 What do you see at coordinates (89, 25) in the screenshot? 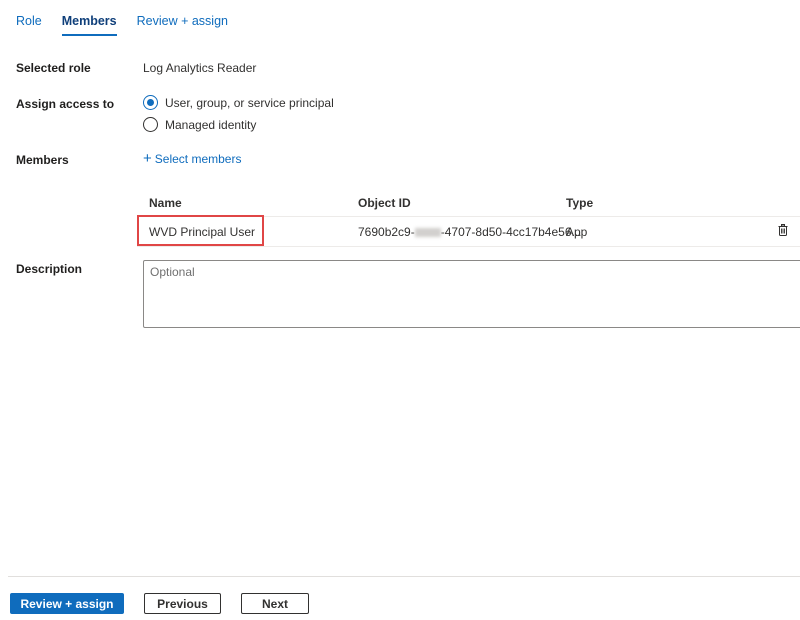
I see `tab-members: Members` at bounding box center [89, 25].